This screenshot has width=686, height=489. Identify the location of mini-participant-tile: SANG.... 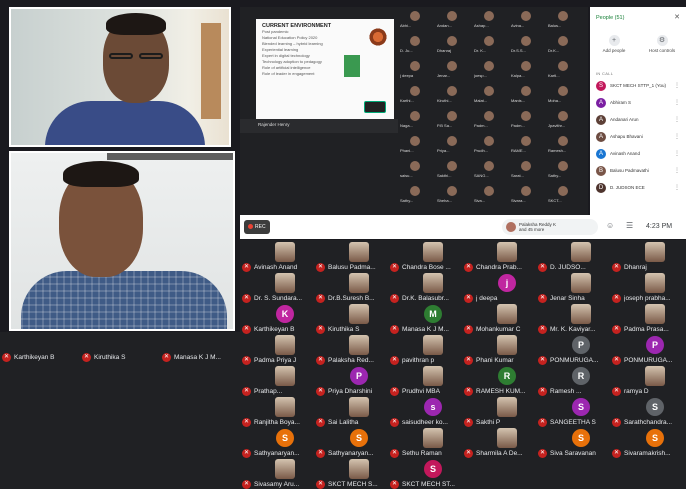
(489, 170).